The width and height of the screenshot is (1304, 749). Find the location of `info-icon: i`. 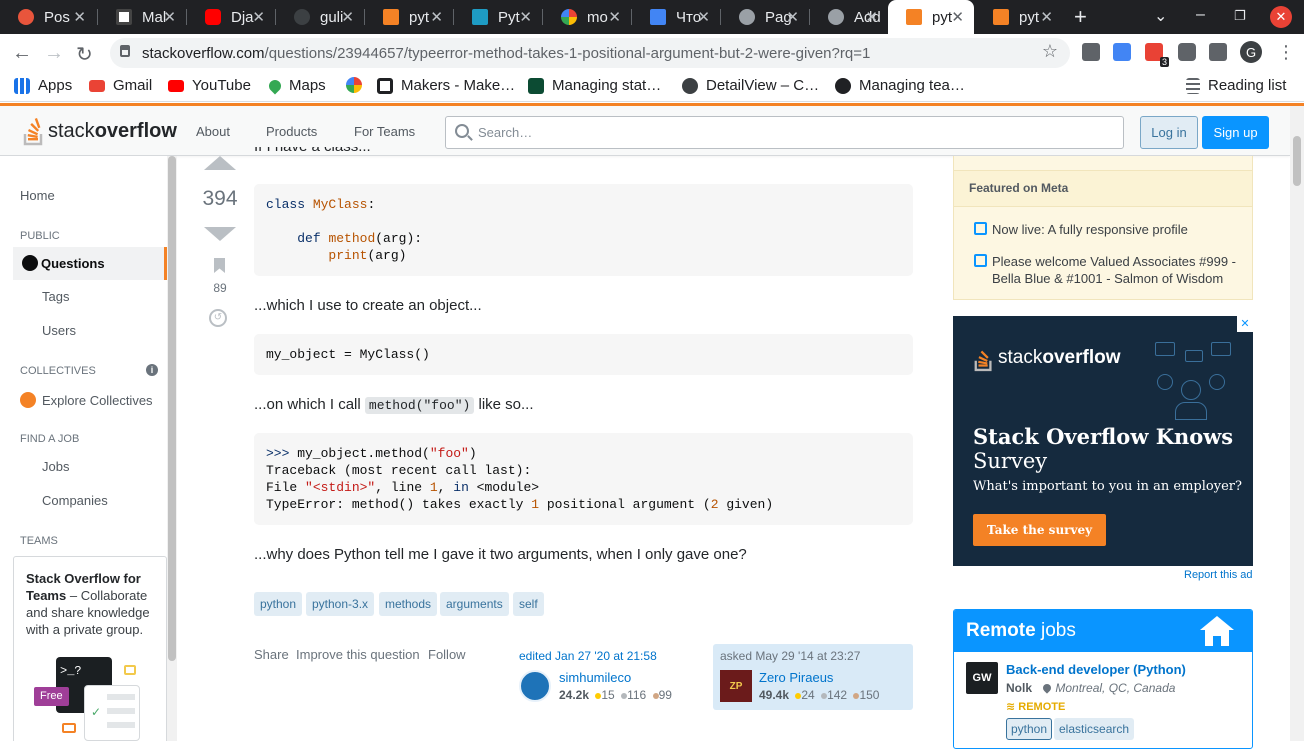

info-icon: i is located at coordinates (152, 370).